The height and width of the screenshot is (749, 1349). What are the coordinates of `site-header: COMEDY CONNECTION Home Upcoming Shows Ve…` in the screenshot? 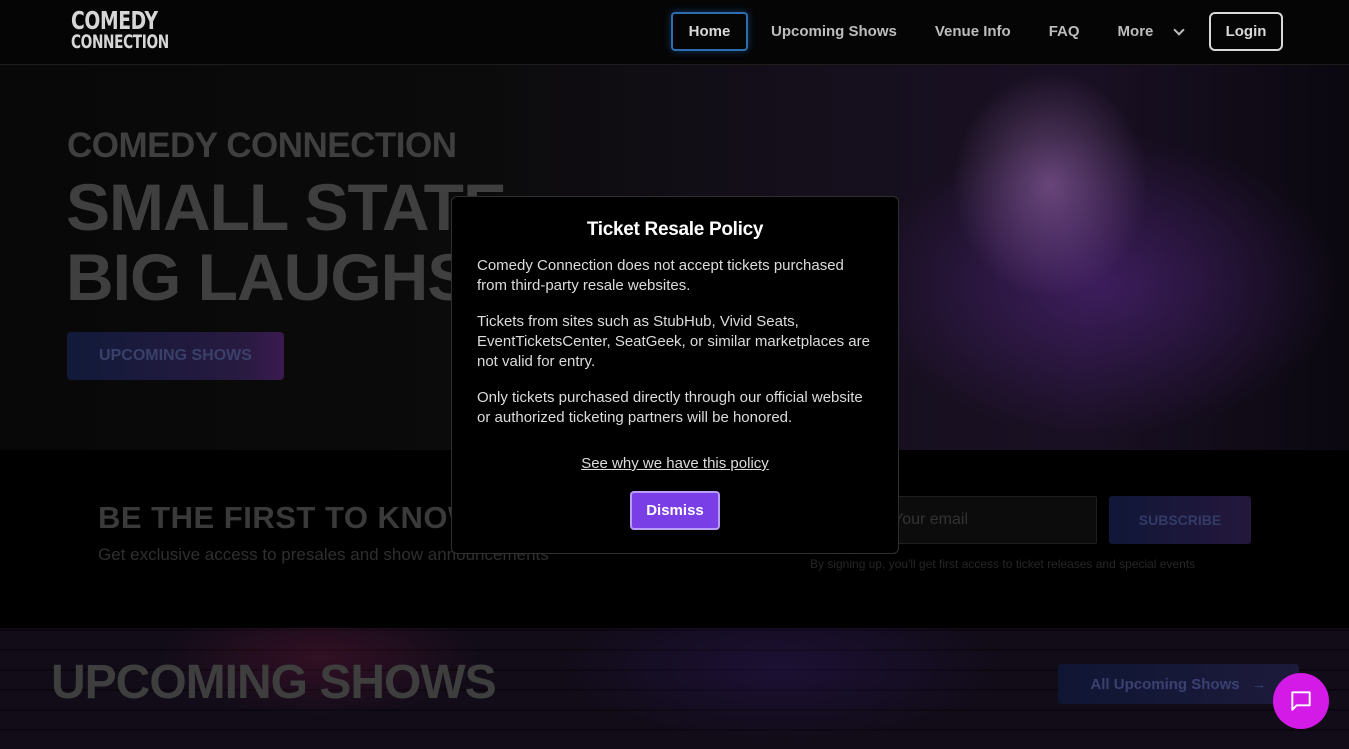 It's located at (674, 32).